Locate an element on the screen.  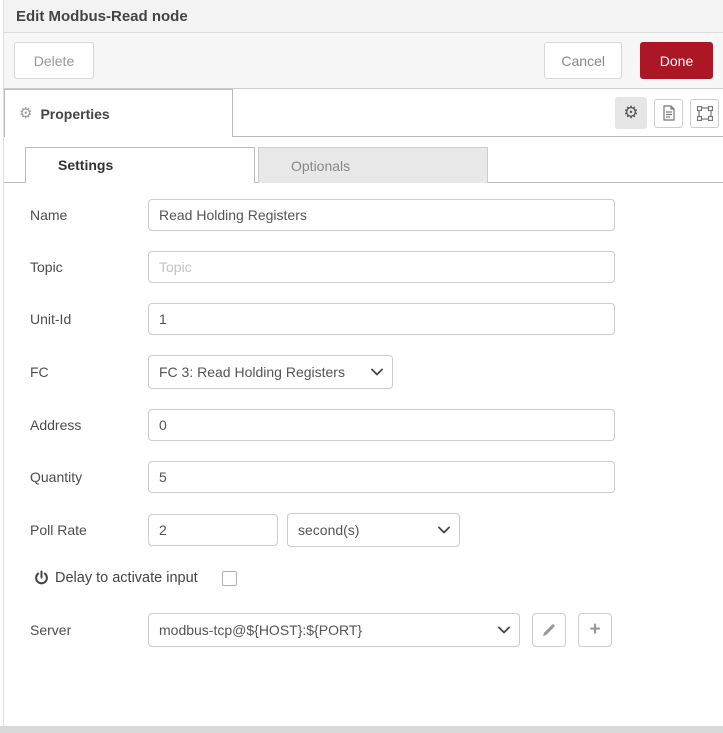
unit-id-label: Unit-Id is located at coordinates (51, 319).